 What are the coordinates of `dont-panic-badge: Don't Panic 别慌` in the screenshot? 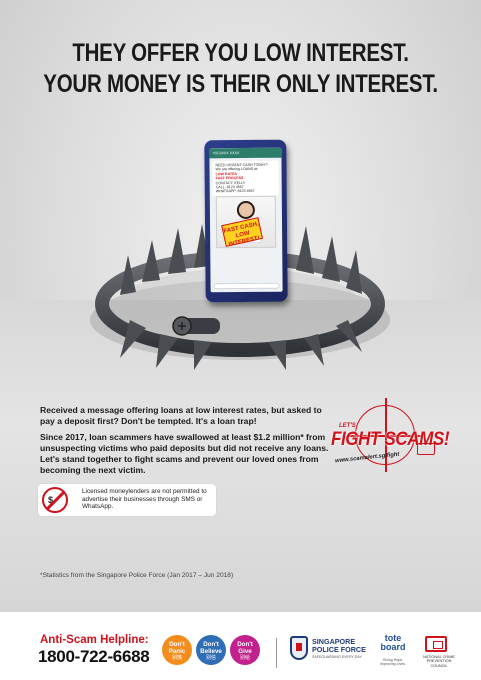 It's located at (177, 650).